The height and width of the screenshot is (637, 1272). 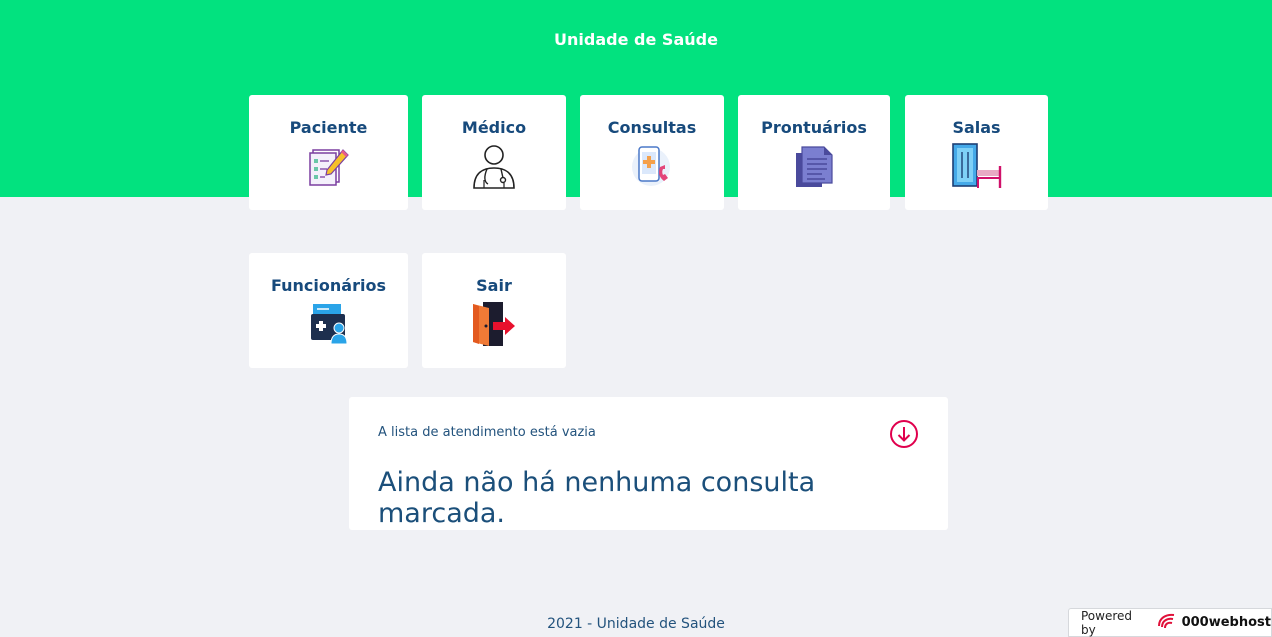 What do you see at coordinates (904, 434) in the screenshot?
I see `arrow-down-circle-icon` at bounding box center [904, 434].